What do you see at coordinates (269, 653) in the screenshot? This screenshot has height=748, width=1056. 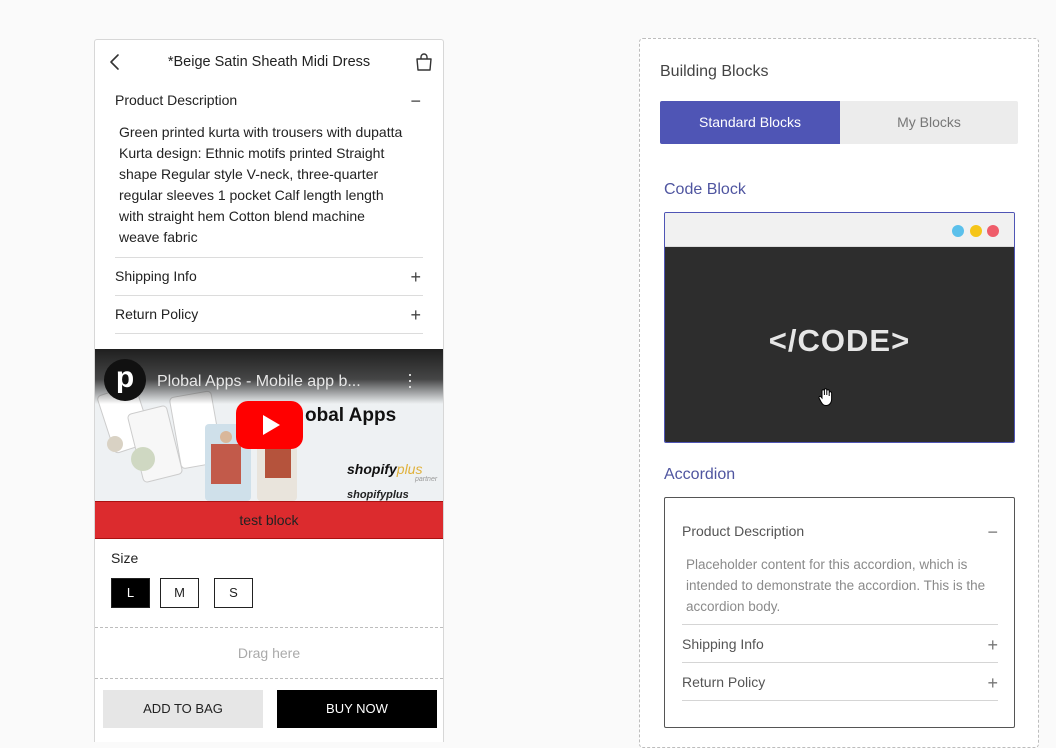 I see `drag-drop-zone: Drag here` at bounding box center [269, 653].